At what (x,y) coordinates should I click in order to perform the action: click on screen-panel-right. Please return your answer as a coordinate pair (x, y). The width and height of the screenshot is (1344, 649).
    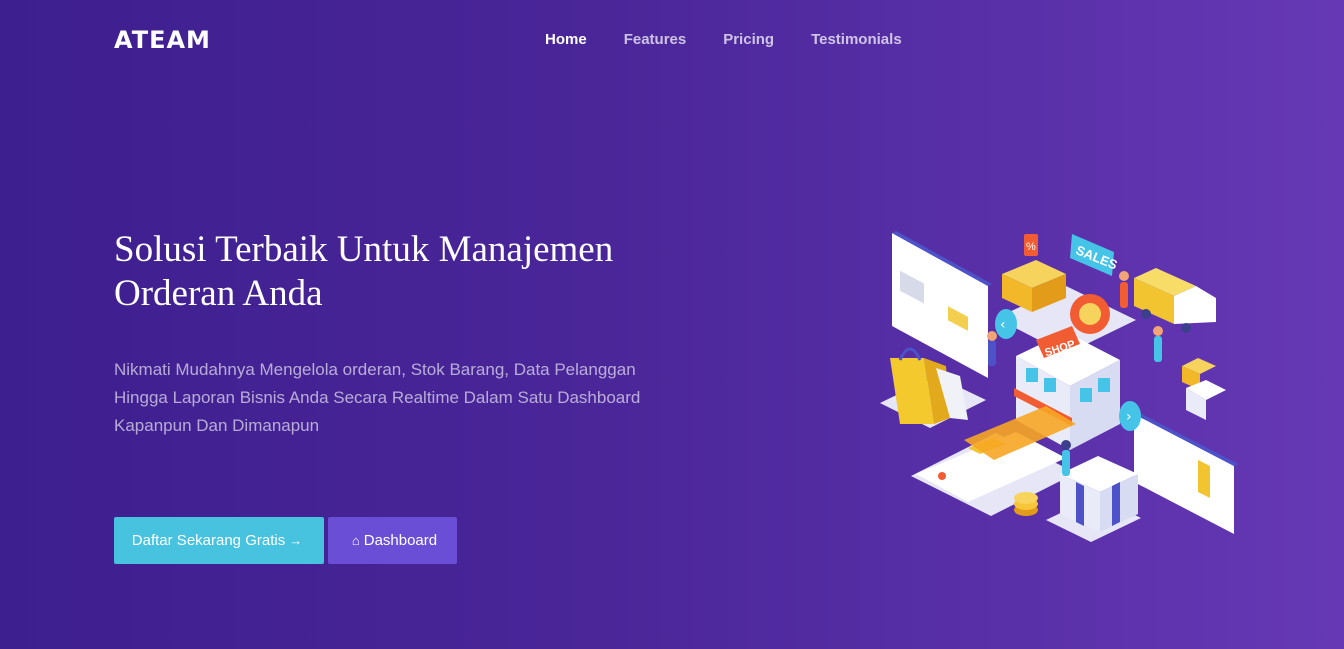
    Looking at the image, I should click on (1186, 473).